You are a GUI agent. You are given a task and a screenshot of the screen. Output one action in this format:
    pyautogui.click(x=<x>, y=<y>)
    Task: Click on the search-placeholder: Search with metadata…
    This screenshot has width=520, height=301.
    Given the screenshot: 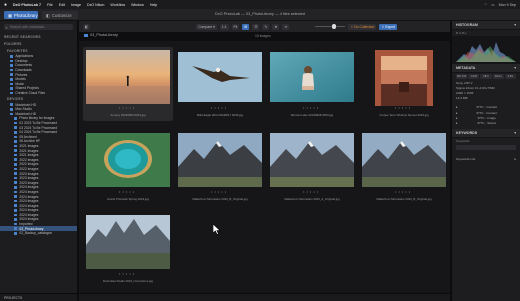 What is the action you would take?
    pyautogui.click(x=29, y=27)
    